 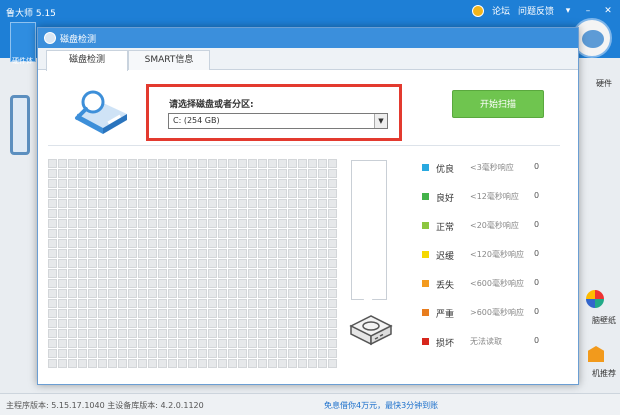 I want to click on tab-disk-check: 磁盘检测, so click(x=87, y=60).